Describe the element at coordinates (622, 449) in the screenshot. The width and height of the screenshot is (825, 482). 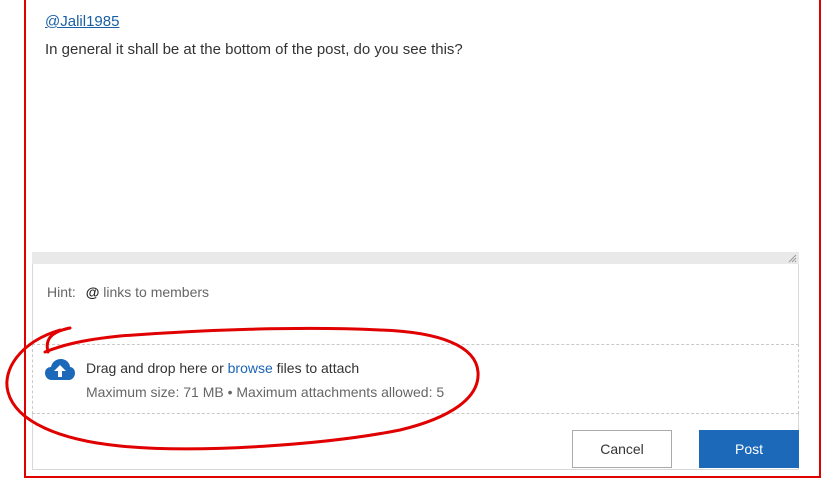
I see `cancel-button: Cancel` at that location.